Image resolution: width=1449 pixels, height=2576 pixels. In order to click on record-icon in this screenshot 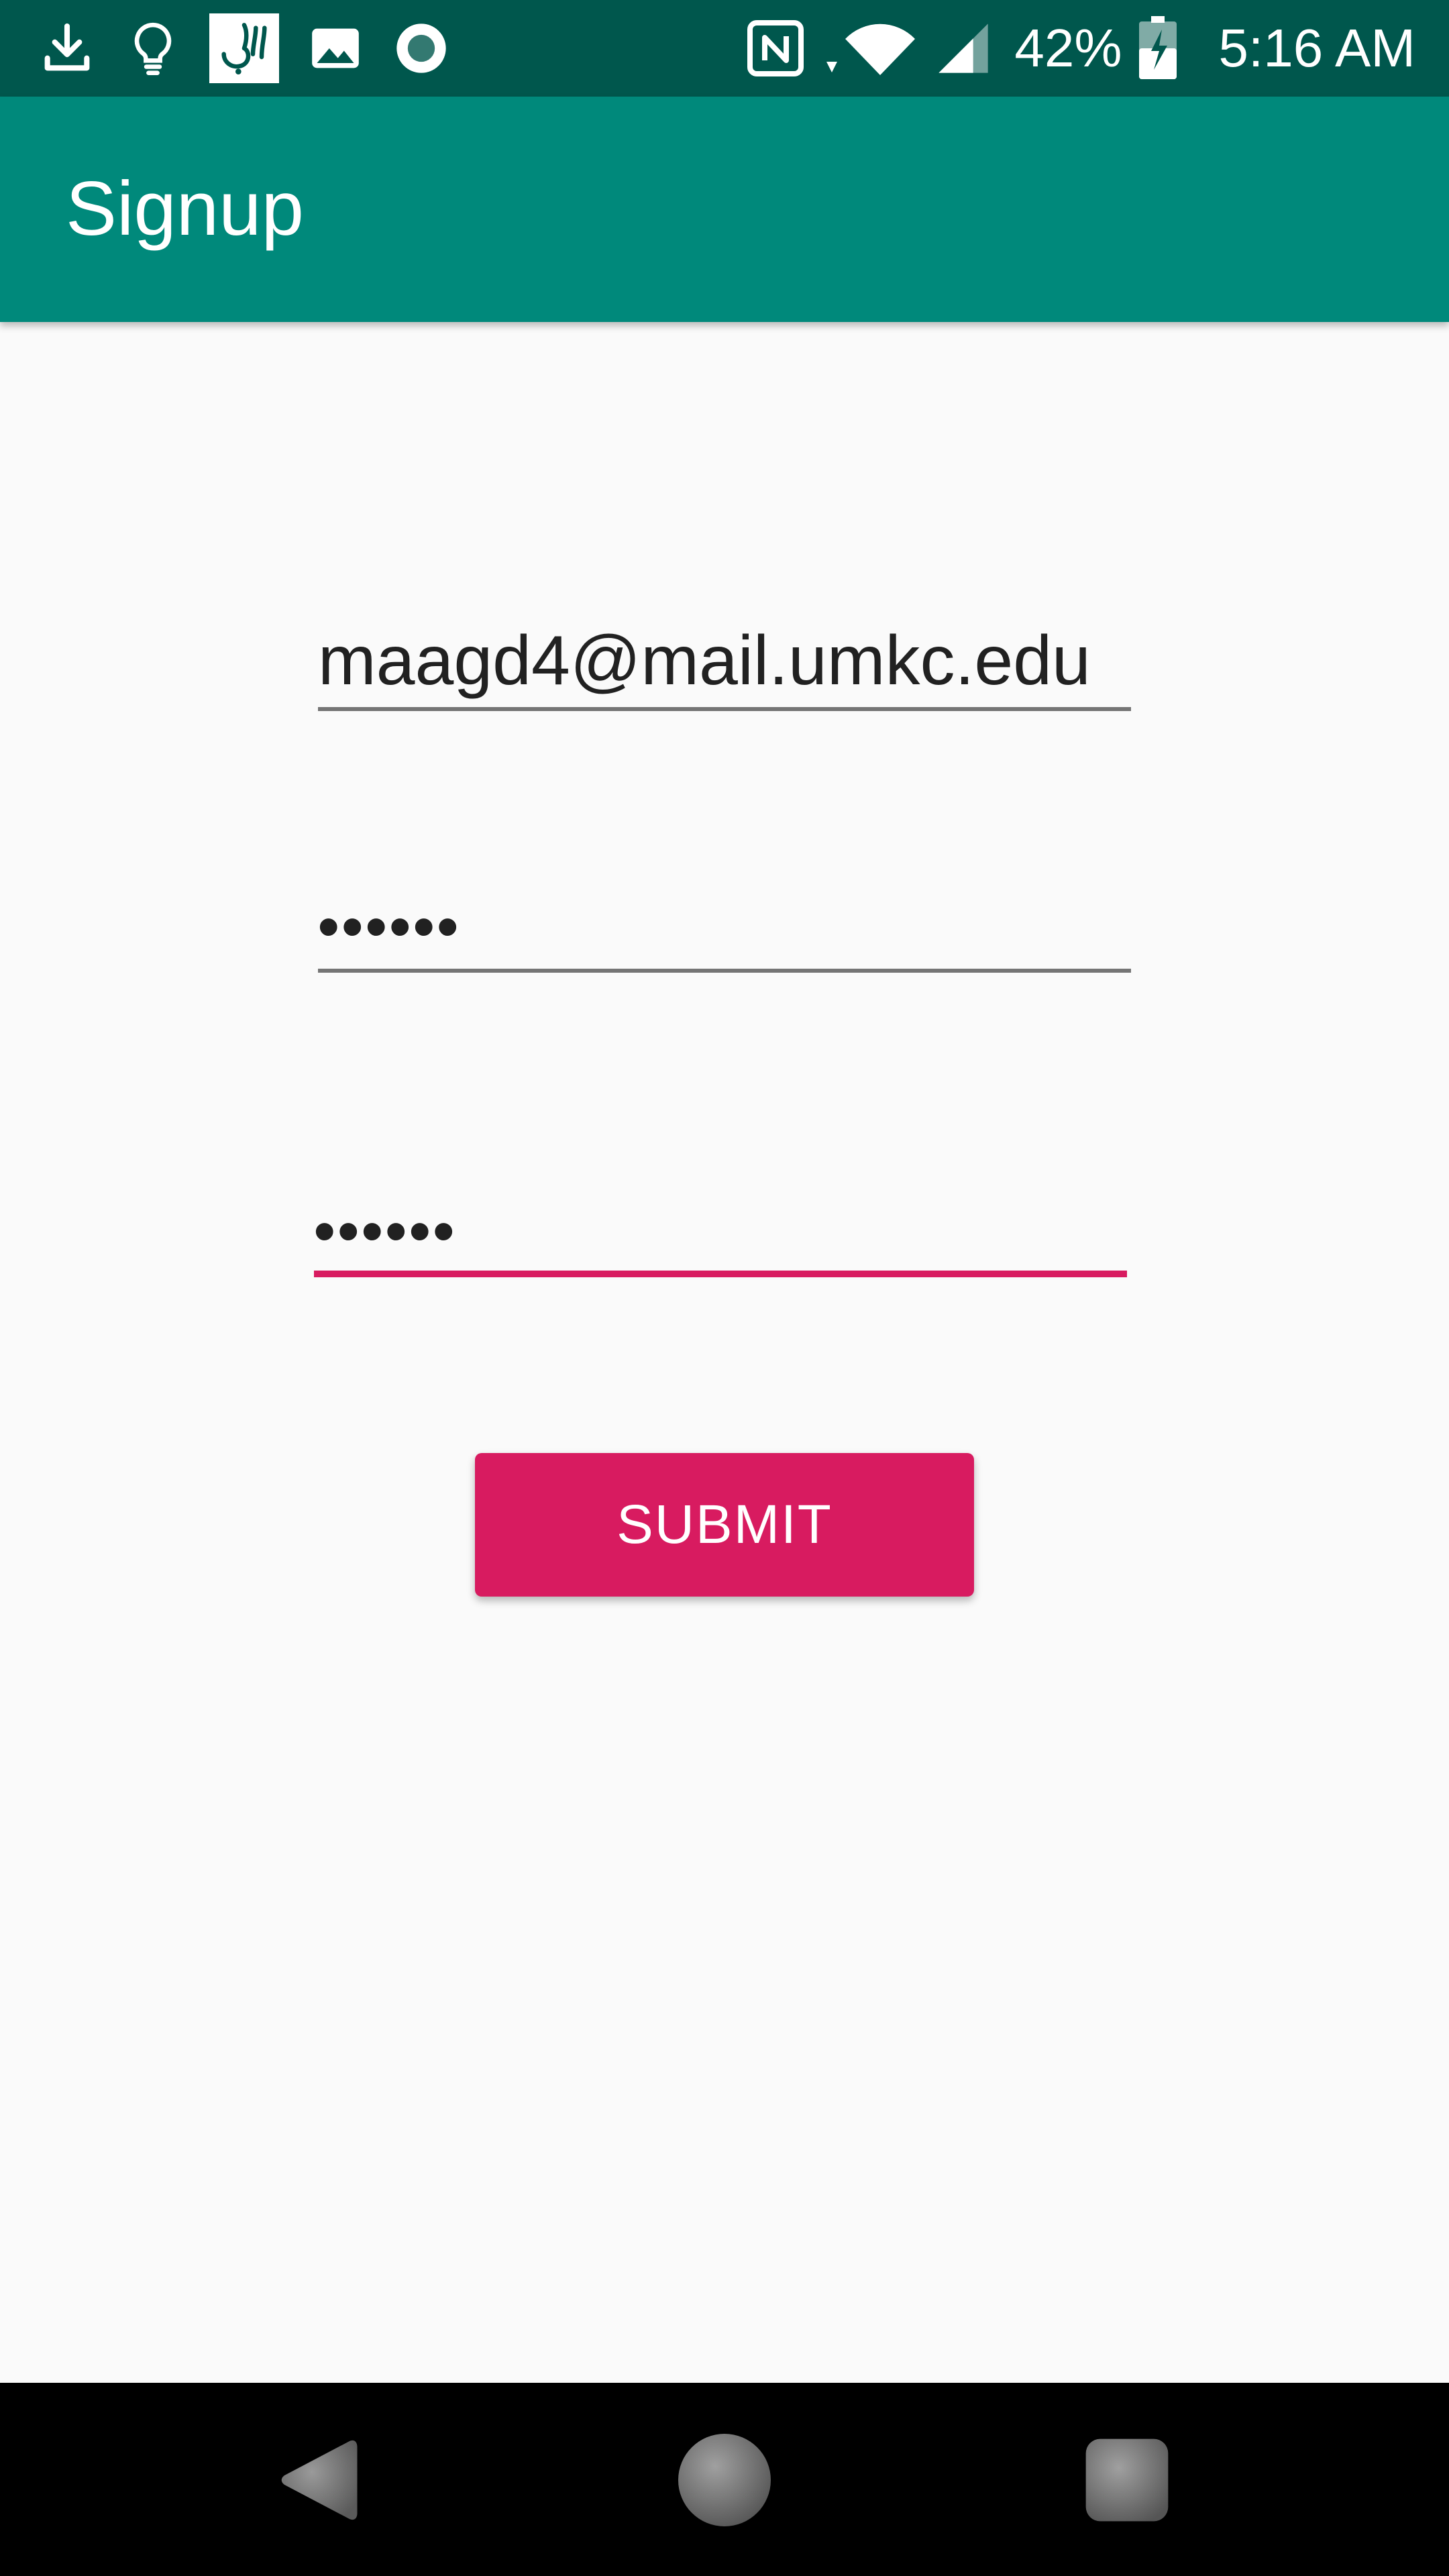, I will do `click(421, 48)`.